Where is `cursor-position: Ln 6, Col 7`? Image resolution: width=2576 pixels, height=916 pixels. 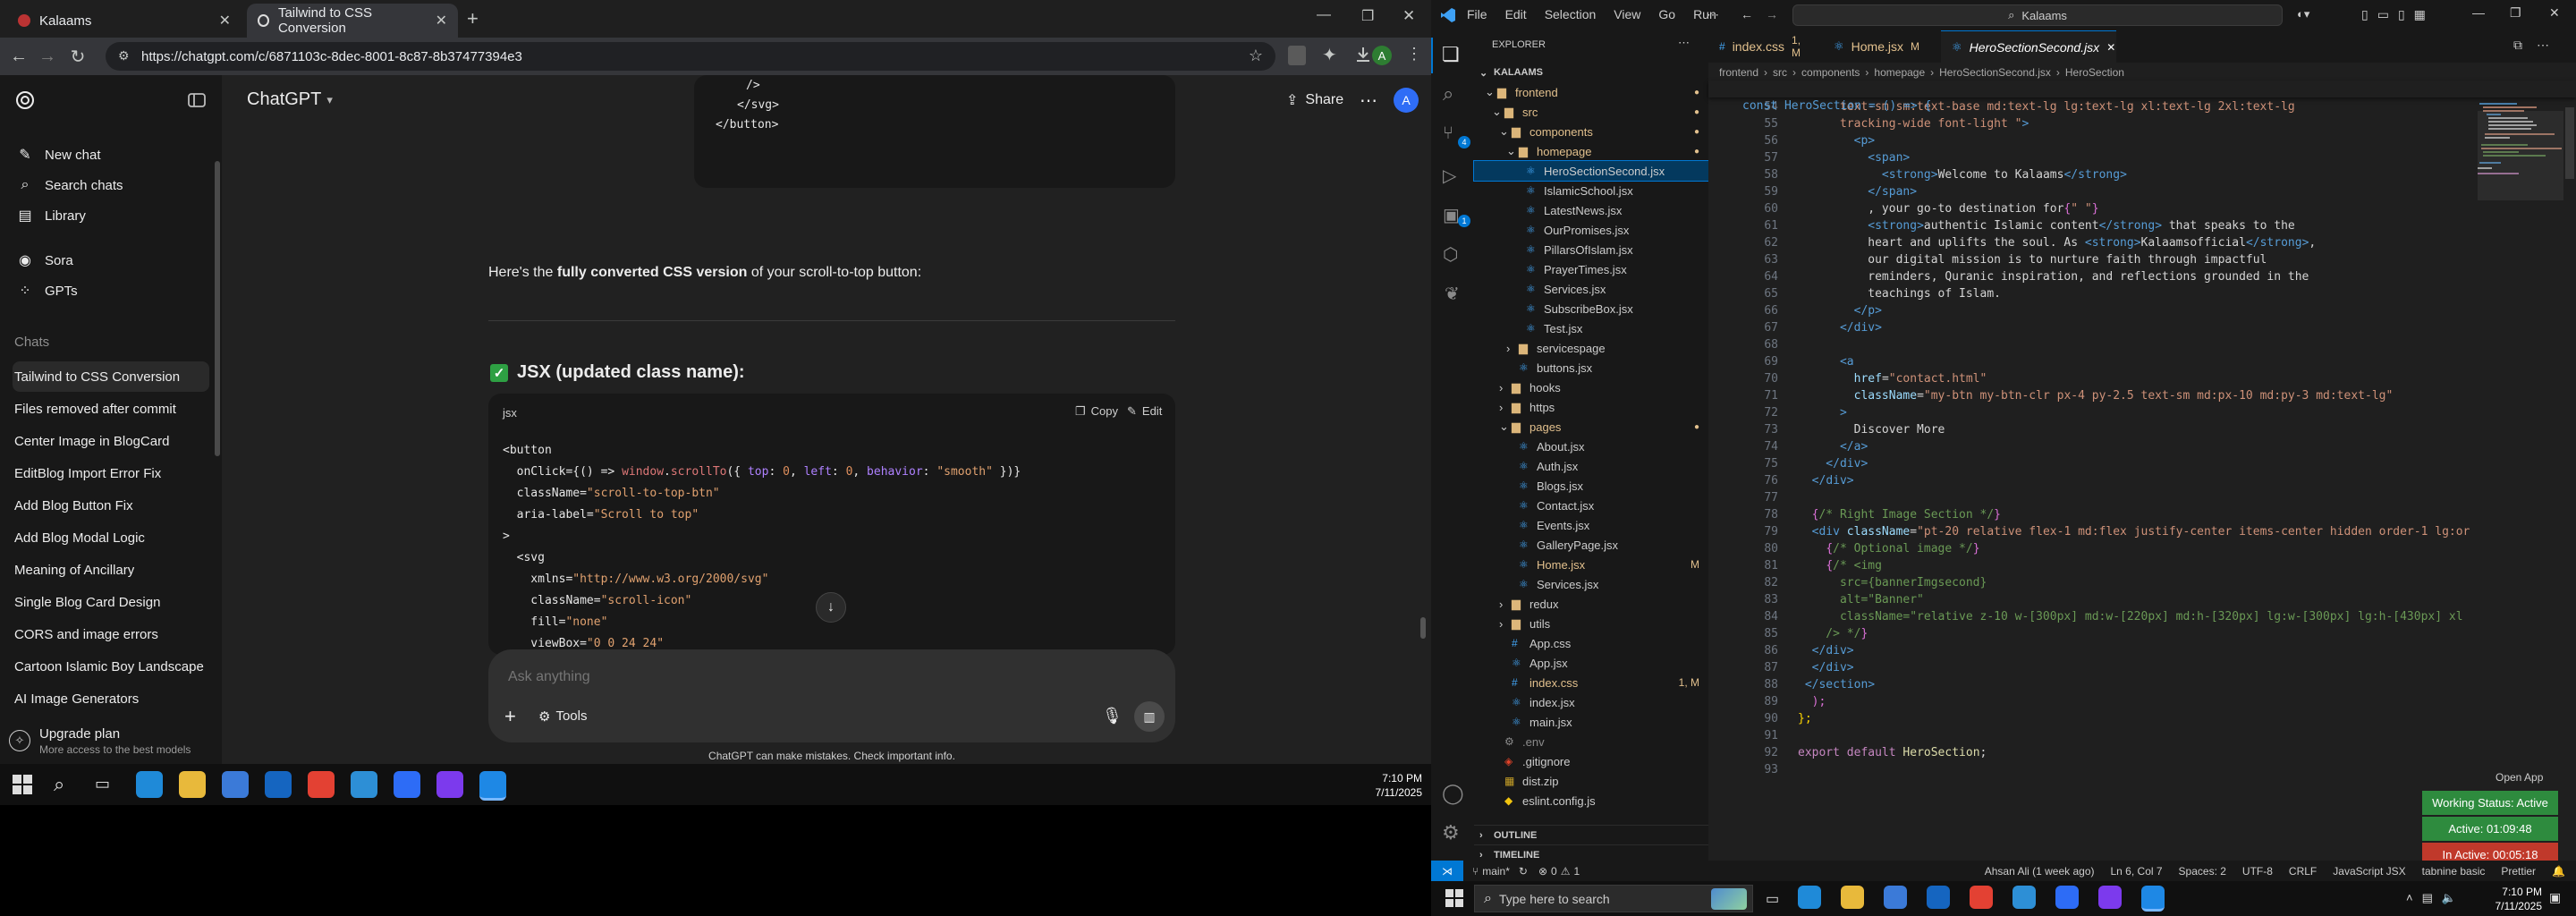
cursor-position: Ln 6, Col 7 is located at coordinates (2137, 871).